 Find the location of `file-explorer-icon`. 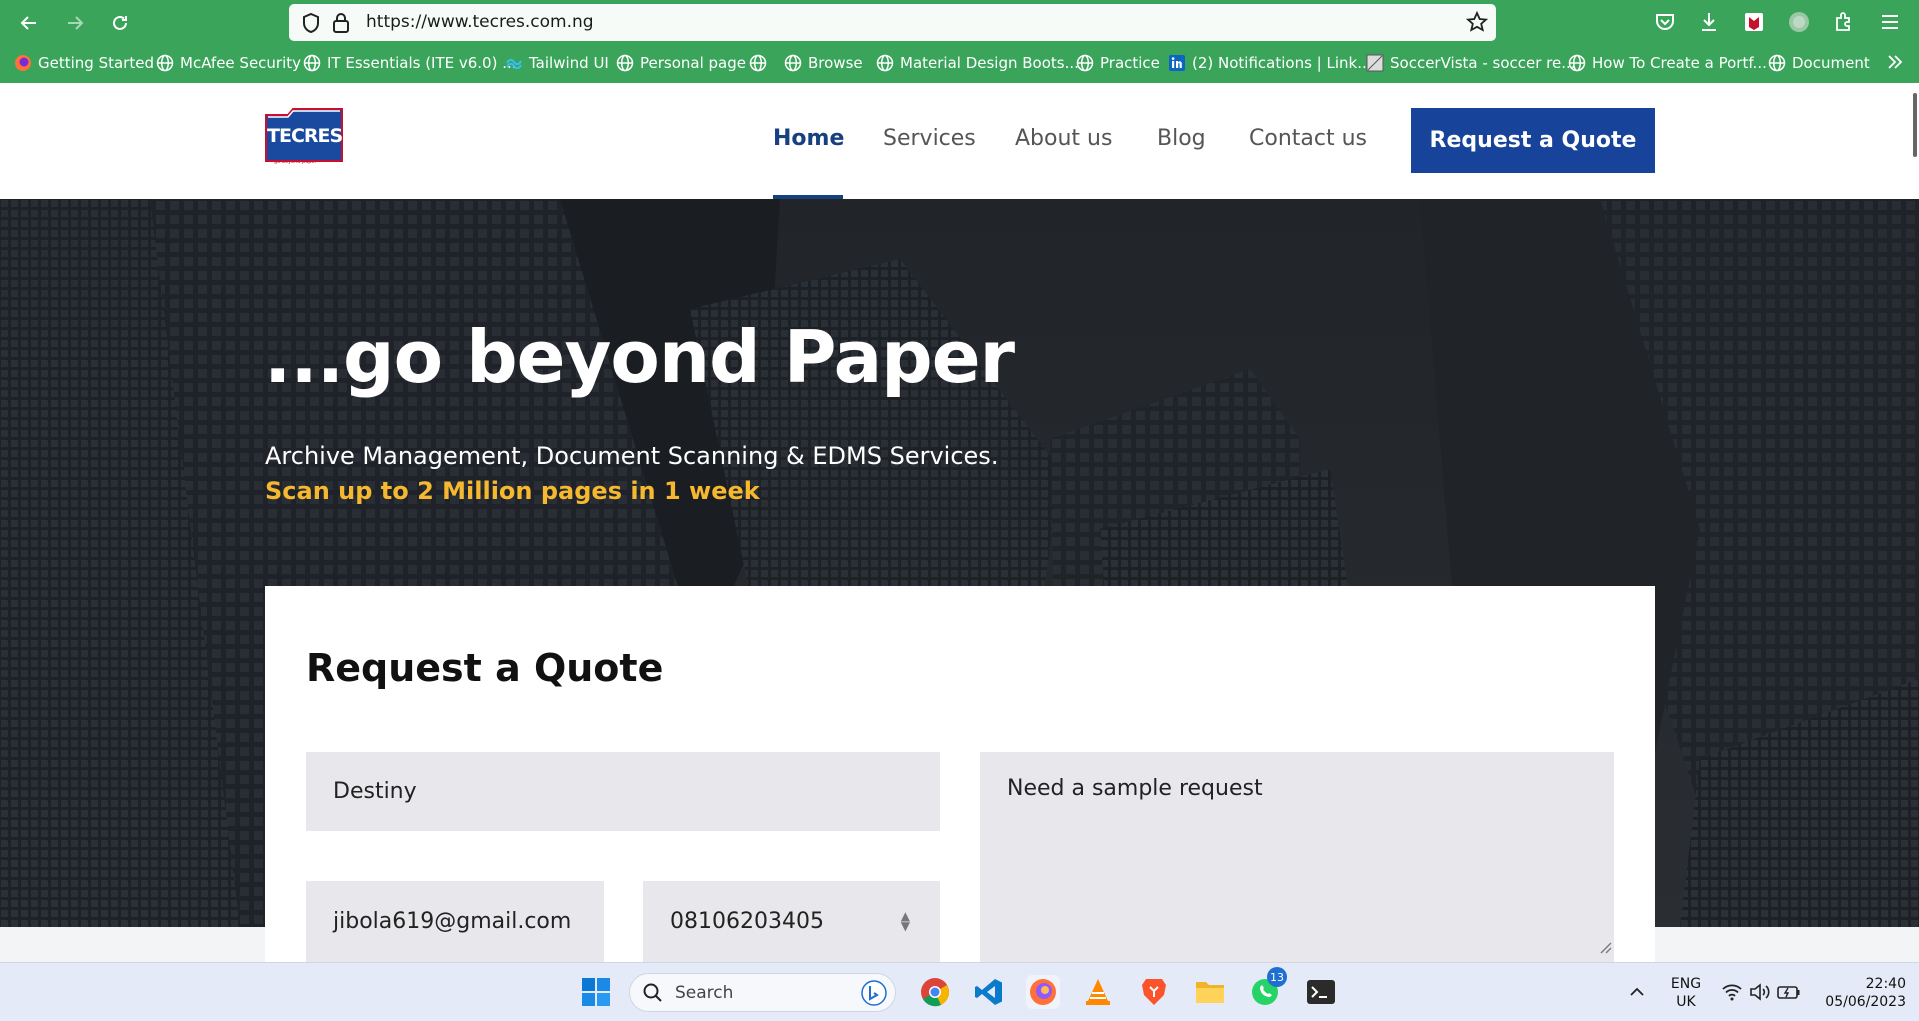

file-explorer-icon is located at coordinates (1210, 992).